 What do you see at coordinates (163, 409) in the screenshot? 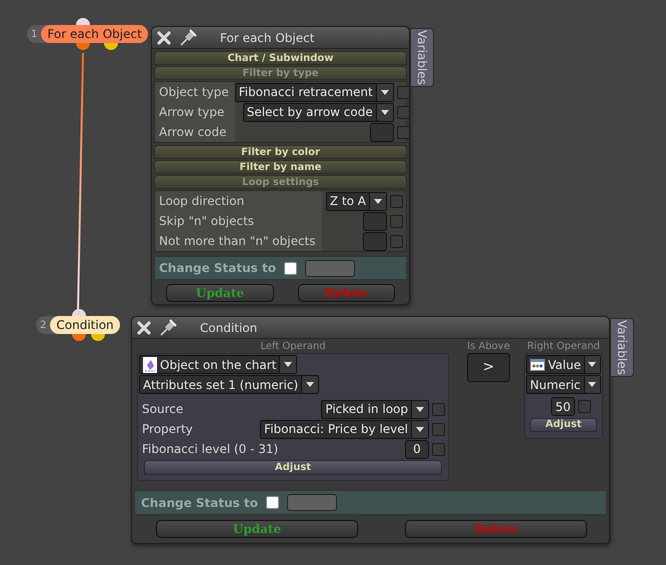
I see `field-label: Source` at bounding box center [163, 409].